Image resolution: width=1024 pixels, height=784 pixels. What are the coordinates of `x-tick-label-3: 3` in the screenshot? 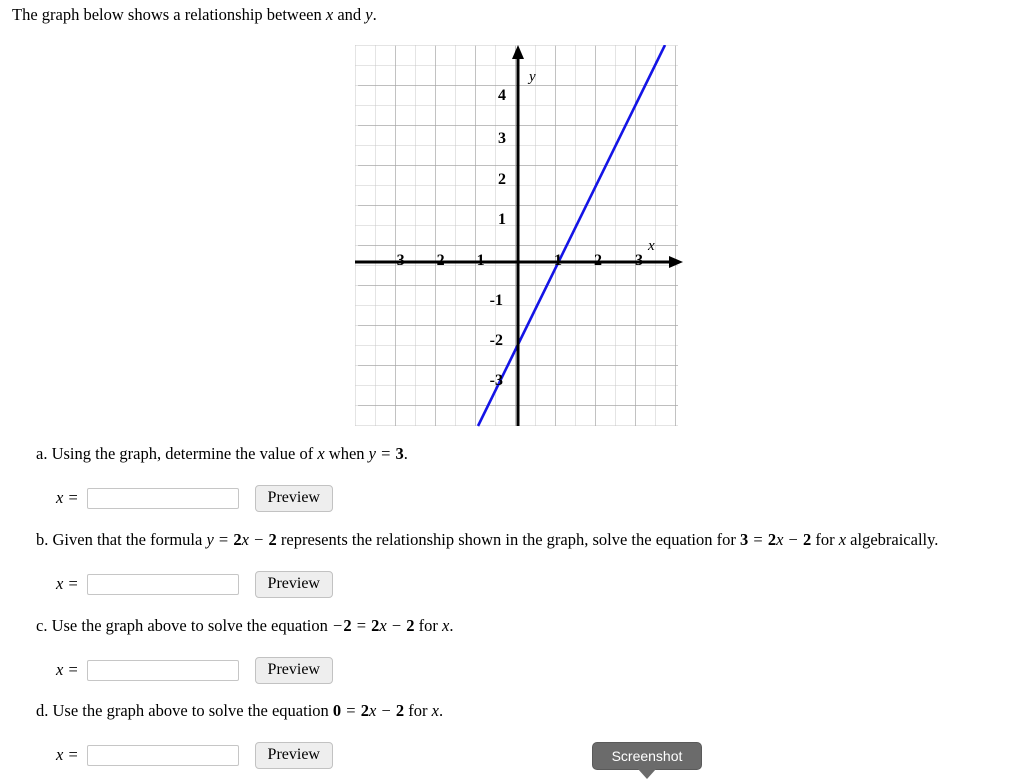 It's located at (639, 260).